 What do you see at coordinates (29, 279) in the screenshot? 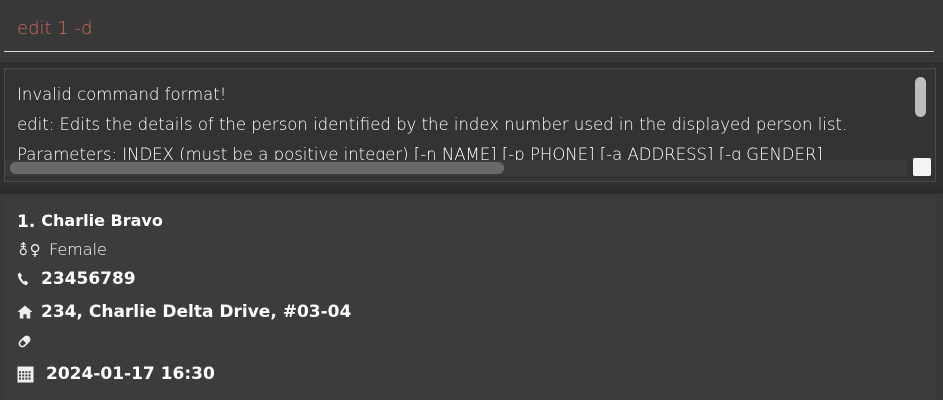
I see `phone-icon` at bounding box center [29, 279].